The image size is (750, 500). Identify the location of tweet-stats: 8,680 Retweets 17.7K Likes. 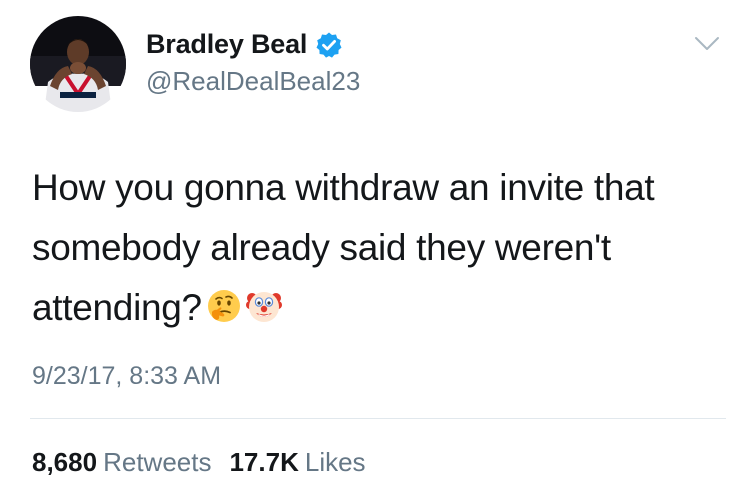
(199, 462).